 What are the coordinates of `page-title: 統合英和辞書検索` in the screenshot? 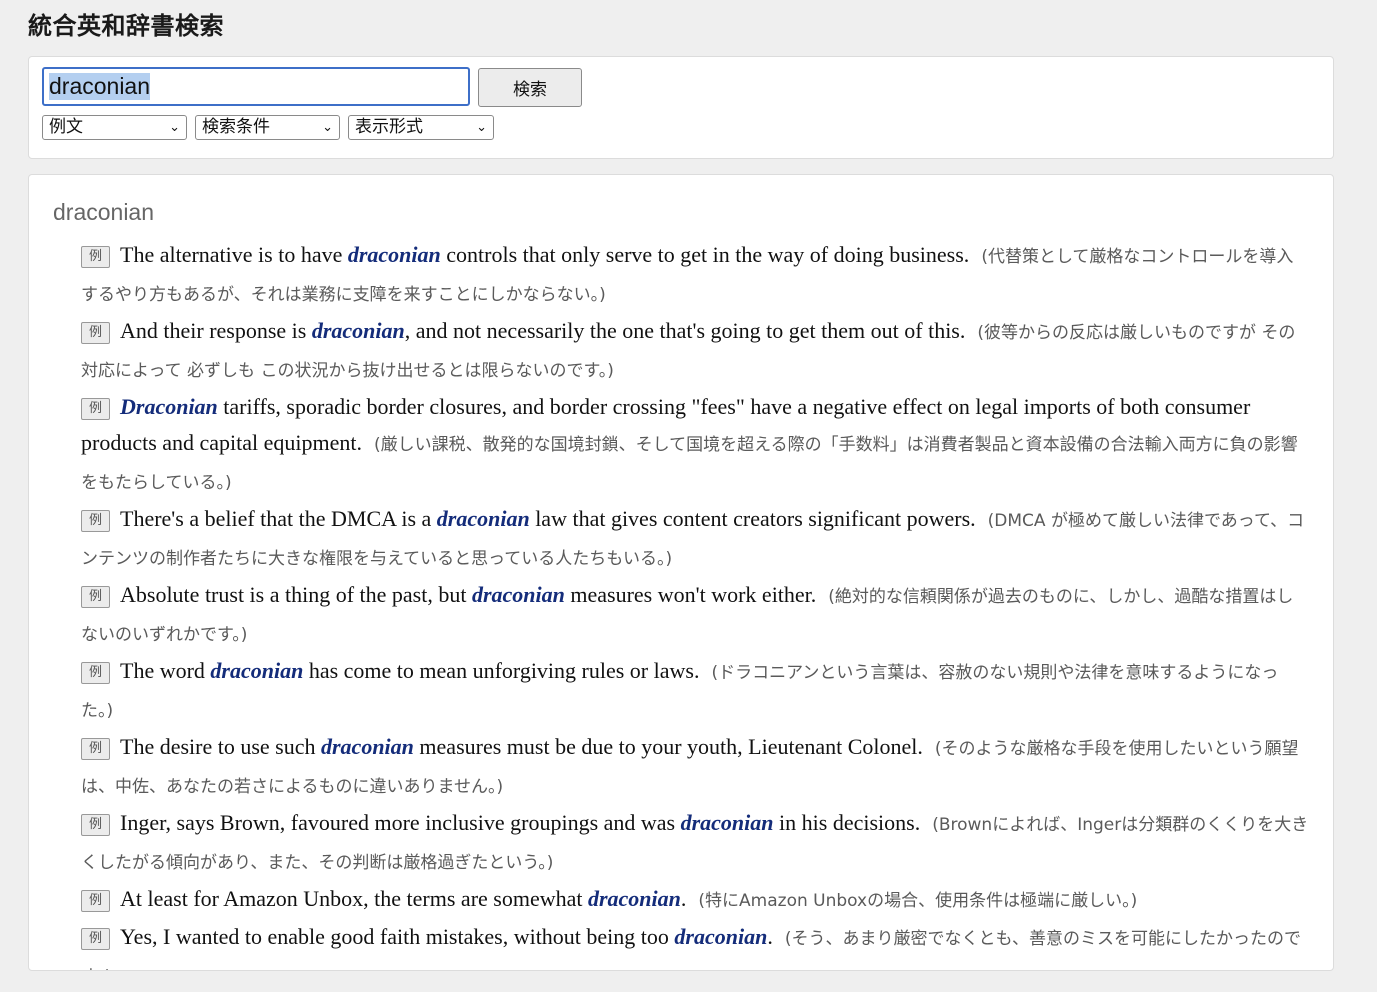 It's located at (126, 26).